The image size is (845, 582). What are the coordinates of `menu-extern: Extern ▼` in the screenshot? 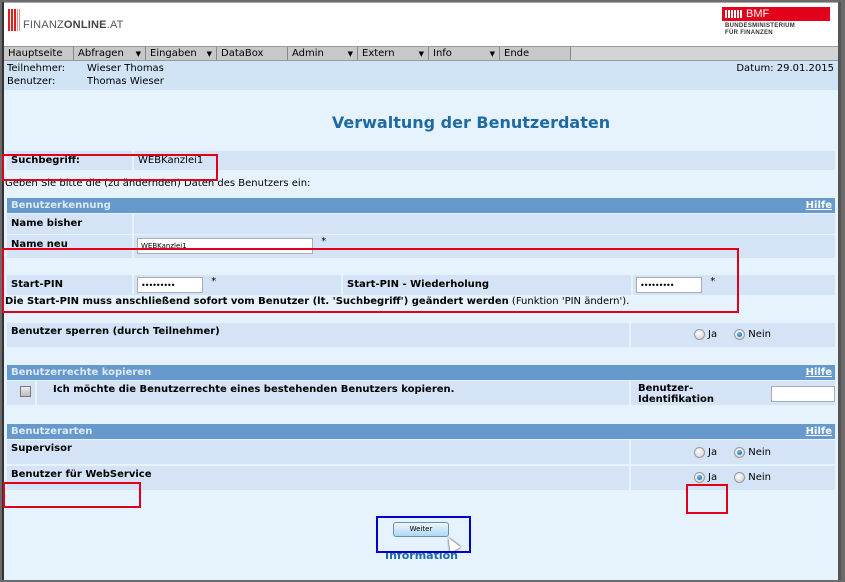 It's located at (393, 53).